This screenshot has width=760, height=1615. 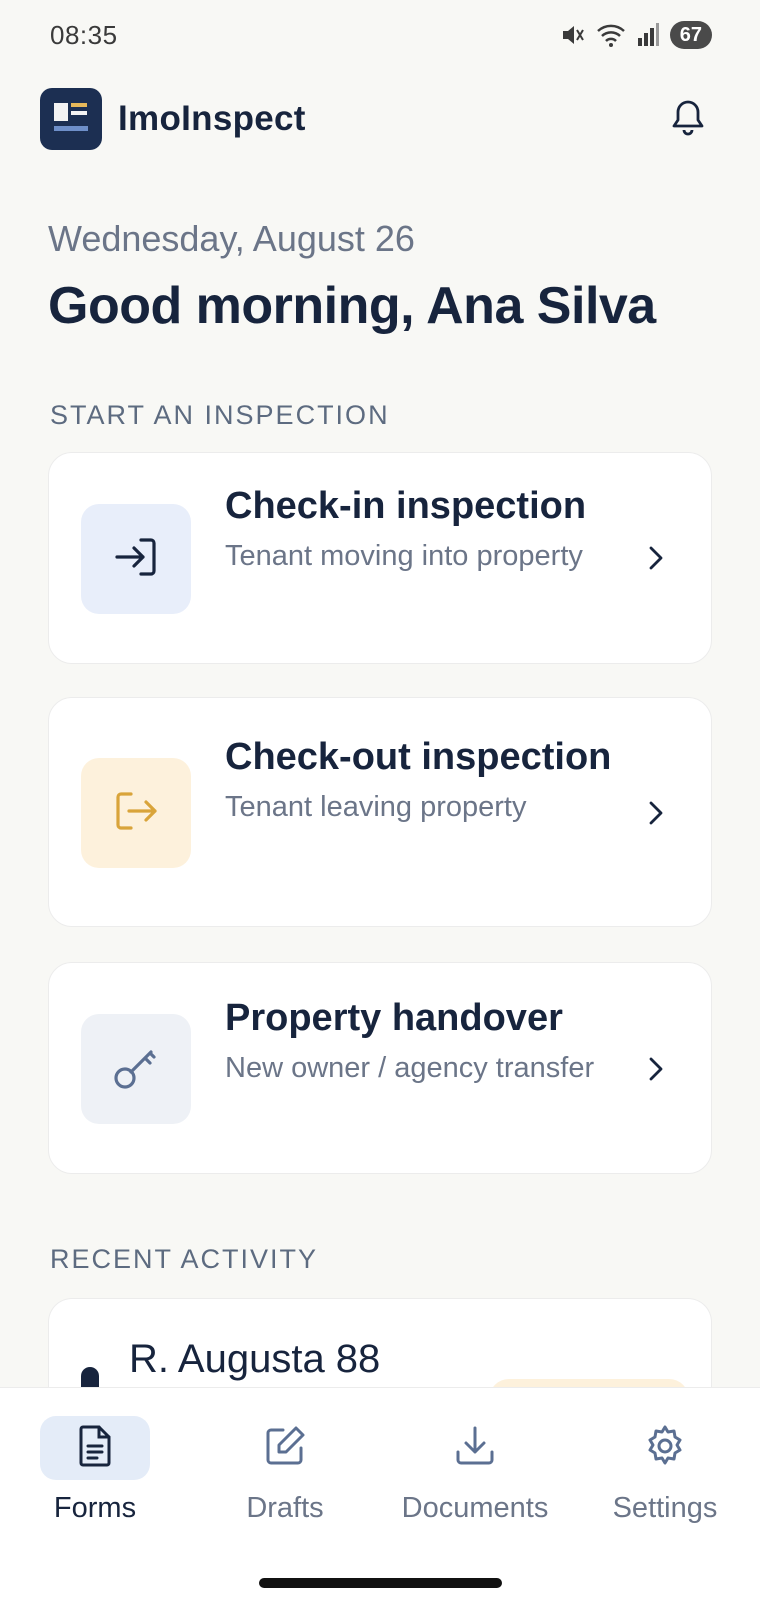 What do you see at coordinates (665, 1448) in the screenshot?
I see `gear-icon` at bounding box center [665, 1448].